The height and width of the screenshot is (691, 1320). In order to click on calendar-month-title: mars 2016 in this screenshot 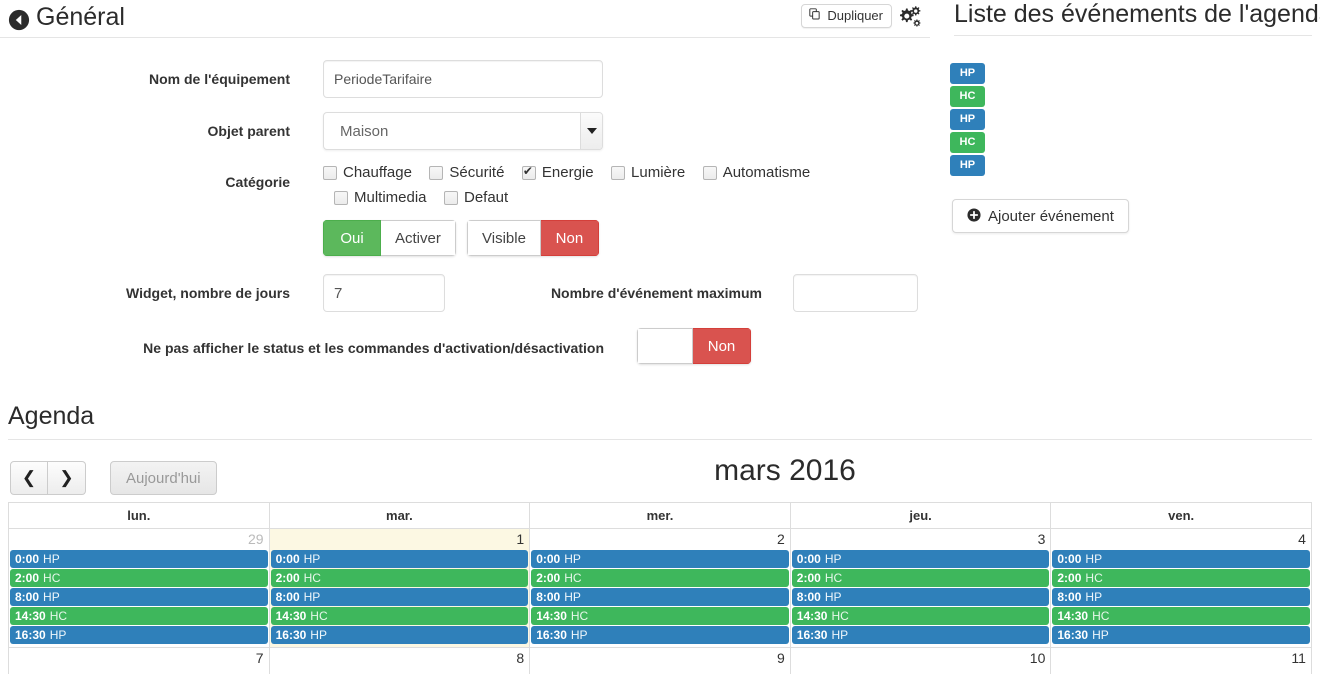, I will do `click(785, 470)`.